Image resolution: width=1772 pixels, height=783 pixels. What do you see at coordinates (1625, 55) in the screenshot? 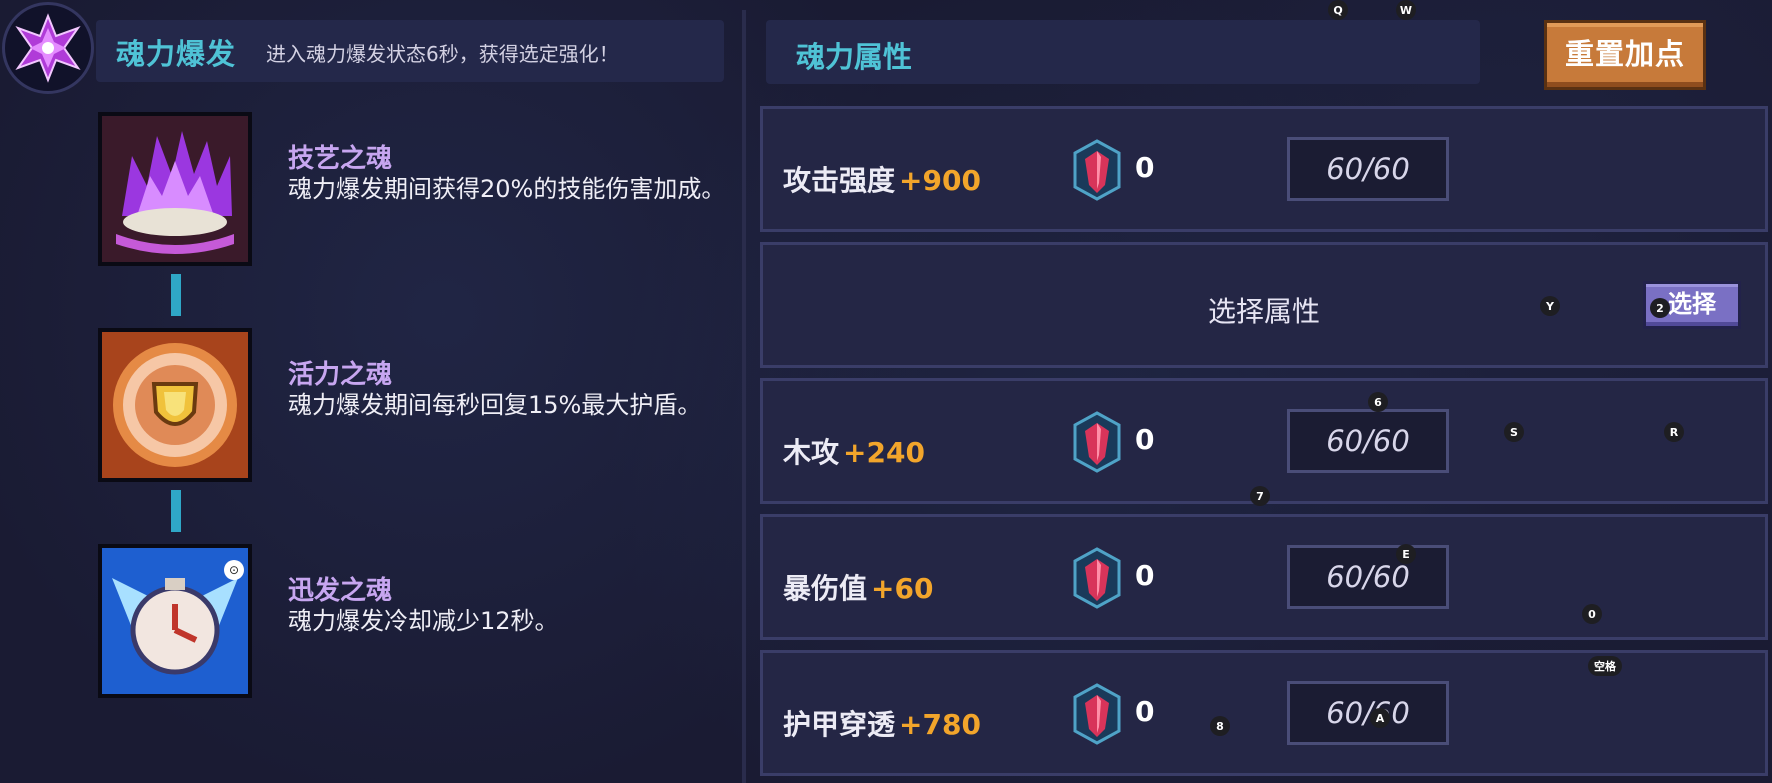
I see `reset-points-button: 重置加点` at bounding box center [1625, 55].